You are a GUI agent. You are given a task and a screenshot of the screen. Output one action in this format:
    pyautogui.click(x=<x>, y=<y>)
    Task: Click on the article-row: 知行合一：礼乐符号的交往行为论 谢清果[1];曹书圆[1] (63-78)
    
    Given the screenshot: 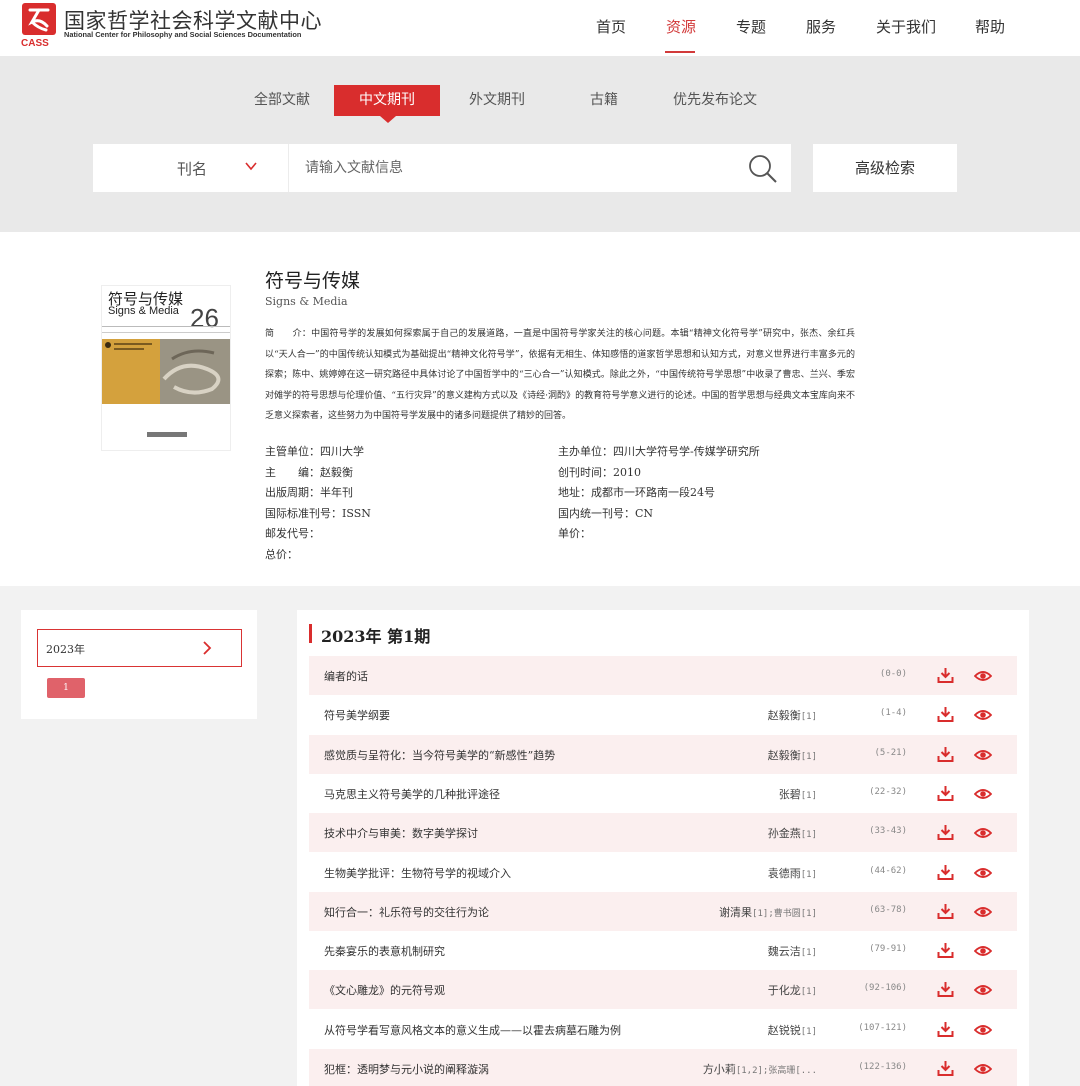 What is the action you would take?
    pyautogui.click(x=663, y=911)
    